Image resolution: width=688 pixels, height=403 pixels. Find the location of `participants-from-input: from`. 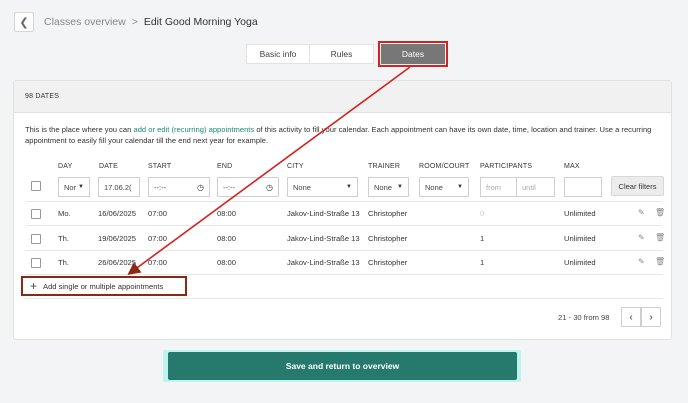

participants-from-input: from is located at coordinates (498, 187).